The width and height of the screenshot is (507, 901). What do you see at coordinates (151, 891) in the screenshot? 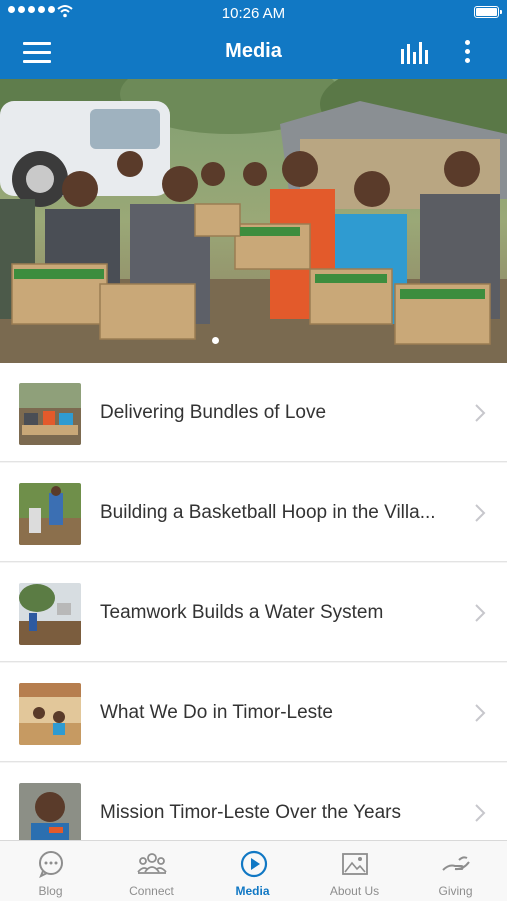
I see `tab-label: Connect` at bounding box center [151, 891].